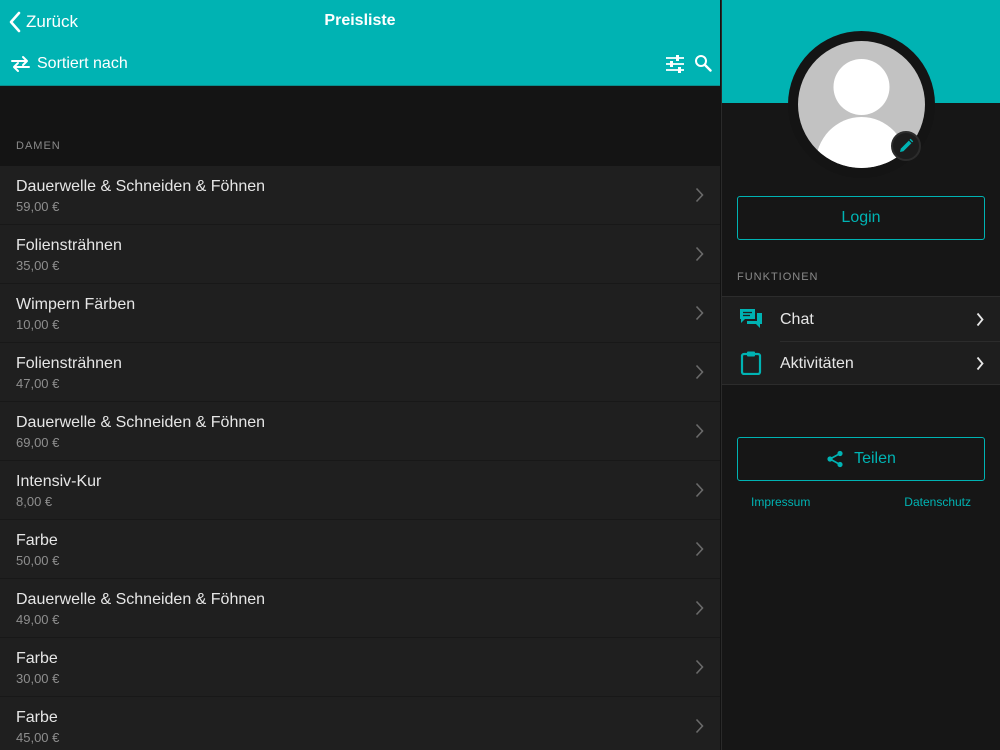 Image resolution: width=1000 pixels, height=750 pixels. What do you see at coordinates (861, 363) in the screenshot?
I see `function-item-aktivitaeten: Aktivitäten` at bounding box center [861, 363].